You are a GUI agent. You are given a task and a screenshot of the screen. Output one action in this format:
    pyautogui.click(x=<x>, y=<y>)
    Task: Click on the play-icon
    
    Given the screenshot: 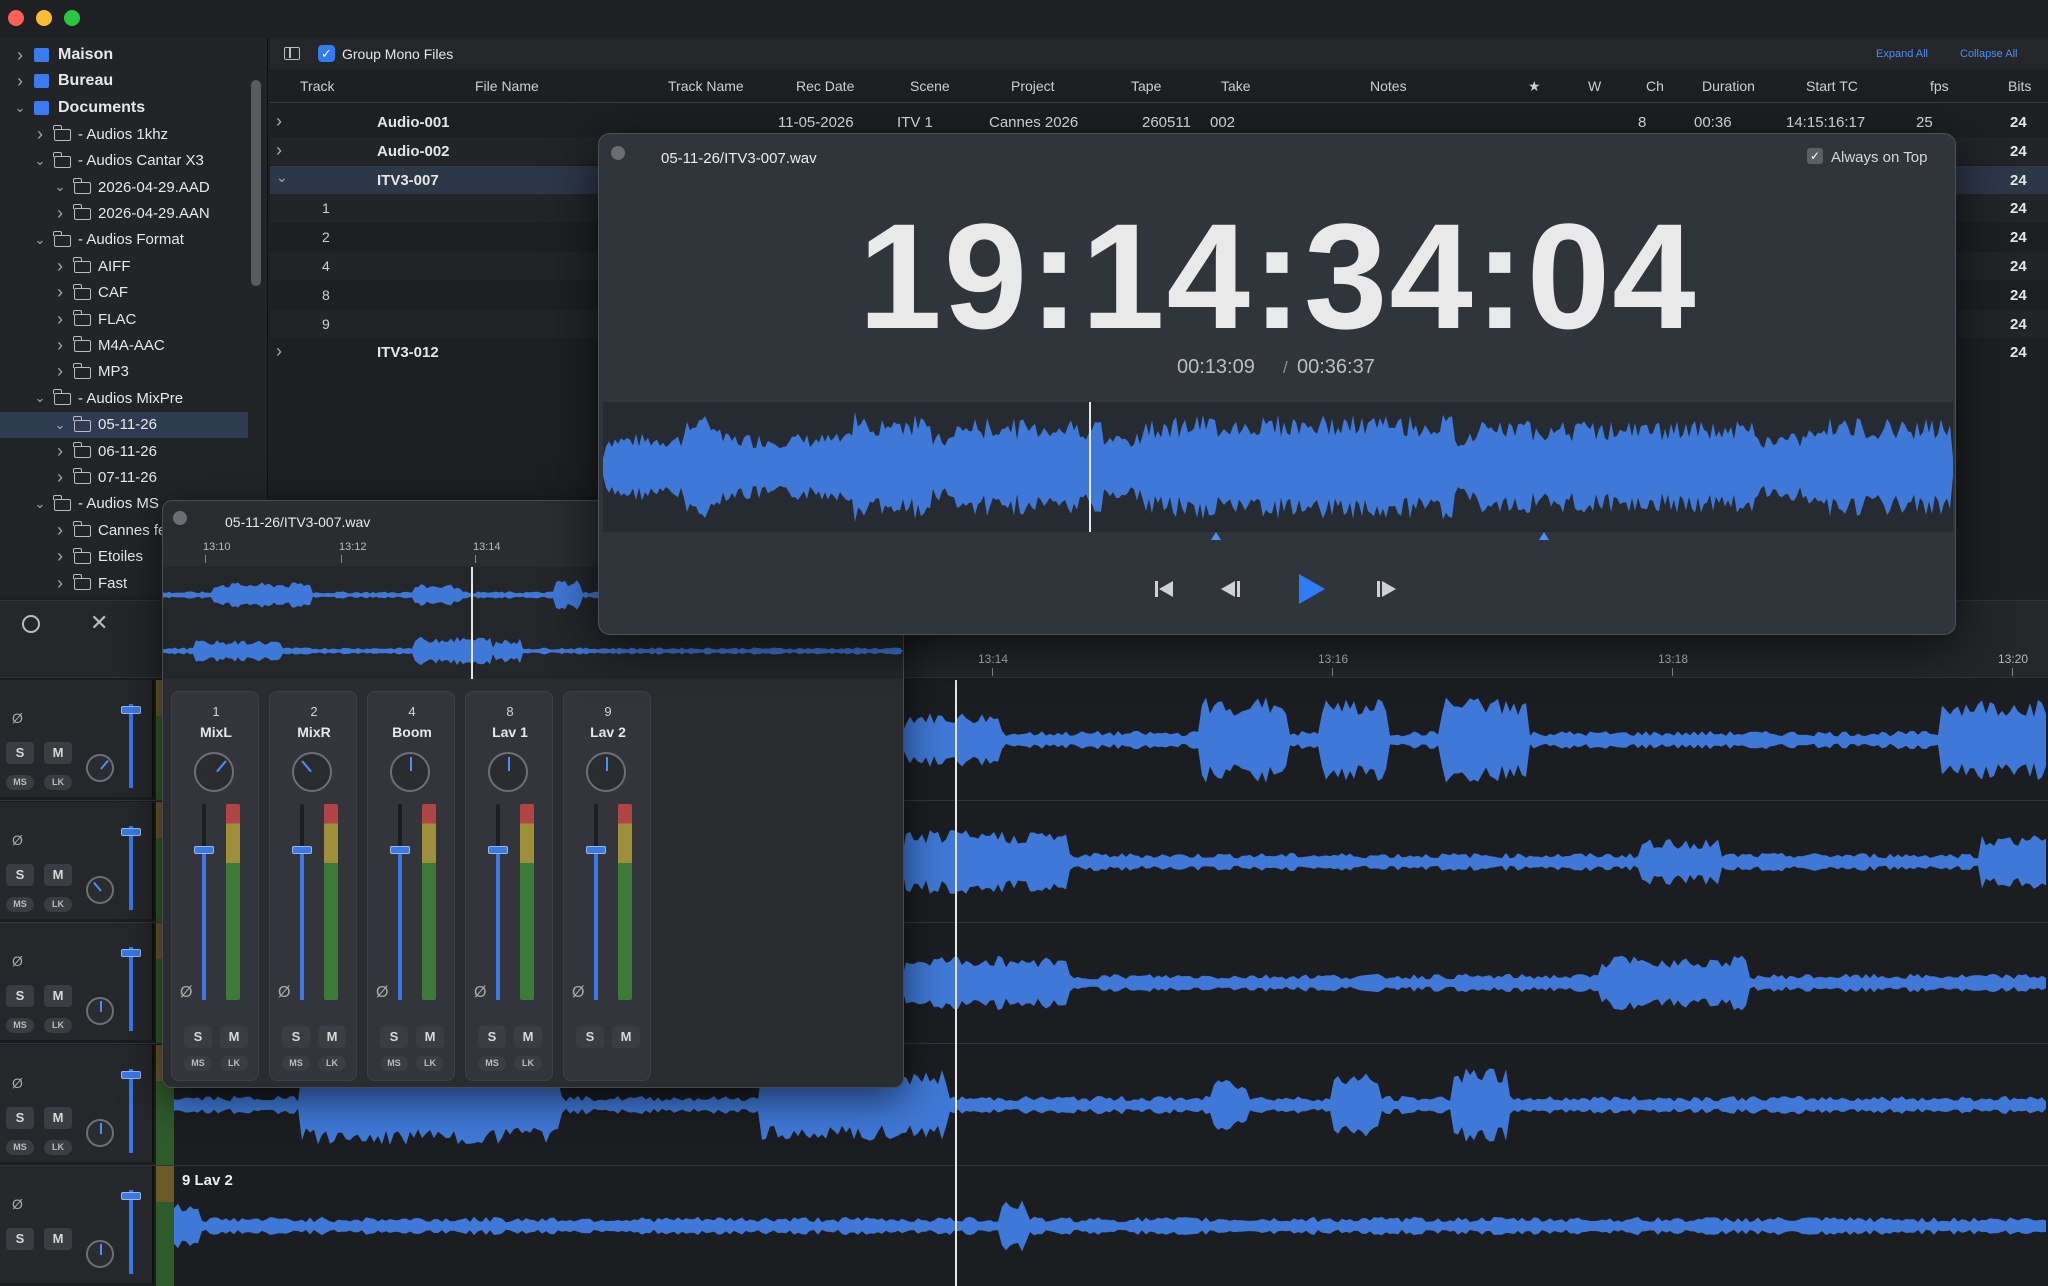 What is the action you would take?
    pyautogui.click(x=1312, y=589)
    